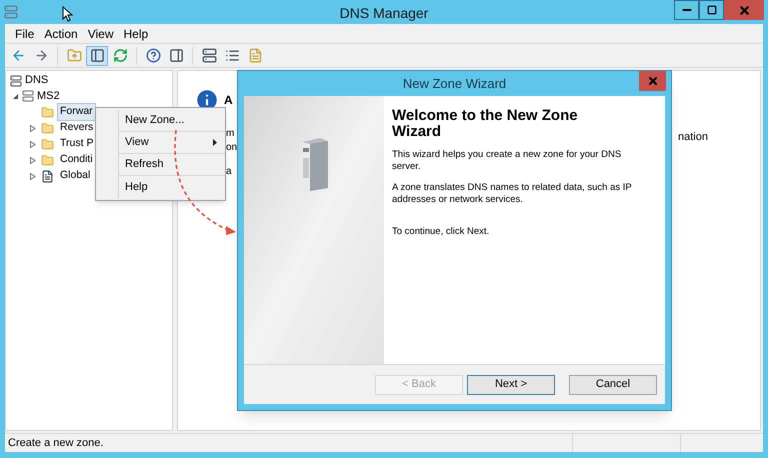  I want to click on panel-button, so click(97, 56).